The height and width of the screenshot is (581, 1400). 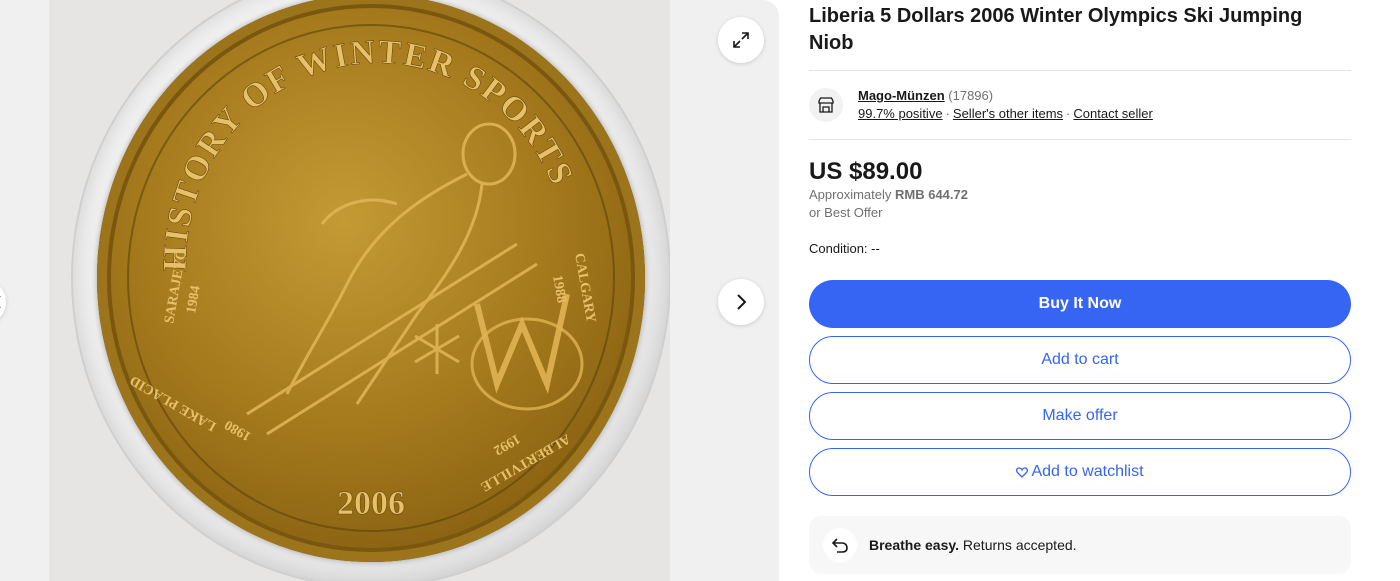 What do you see at coordinates (1080, 249) in the screenshot?
I see `condition-row: Condition: --` at bounding box center [1080, 249].